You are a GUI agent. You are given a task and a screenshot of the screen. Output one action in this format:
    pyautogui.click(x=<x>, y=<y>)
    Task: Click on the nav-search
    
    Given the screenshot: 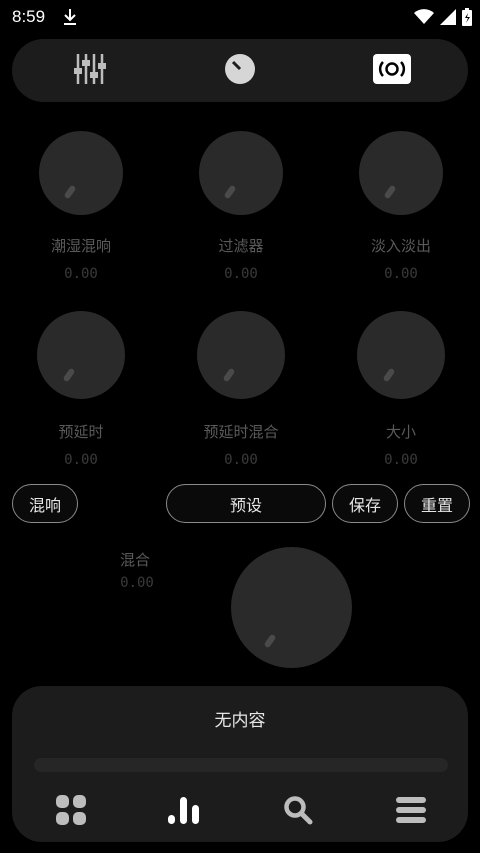 What is the action you would take?
    pyautogui.click(x=298, y=812)
    